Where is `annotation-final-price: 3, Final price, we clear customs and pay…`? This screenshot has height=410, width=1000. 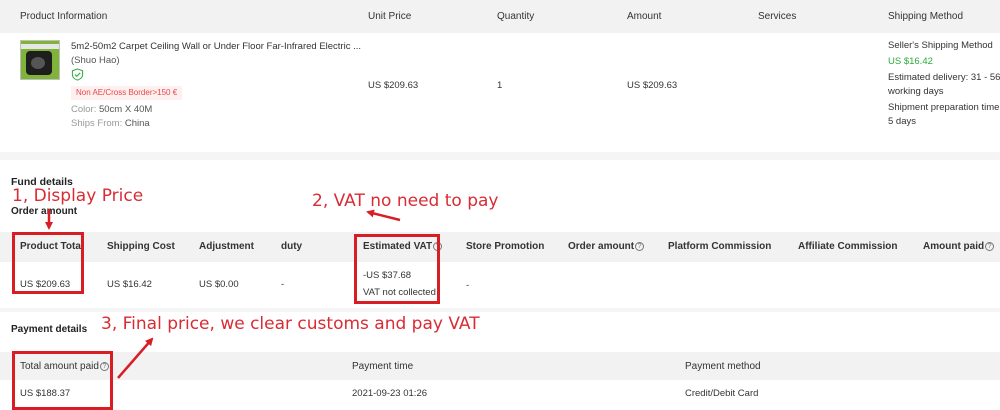
annotation-final-price: 3, Final price, we clear customs and pay… is located at coordinates (290, 324).